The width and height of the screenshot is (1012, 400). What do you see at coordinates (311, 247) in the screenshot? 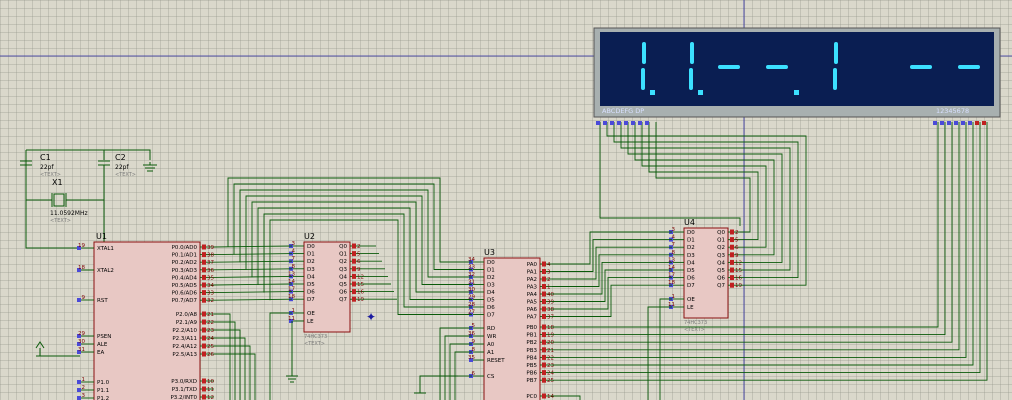
I see `u2-pin-name: D0` at bounding box center [311, 247].